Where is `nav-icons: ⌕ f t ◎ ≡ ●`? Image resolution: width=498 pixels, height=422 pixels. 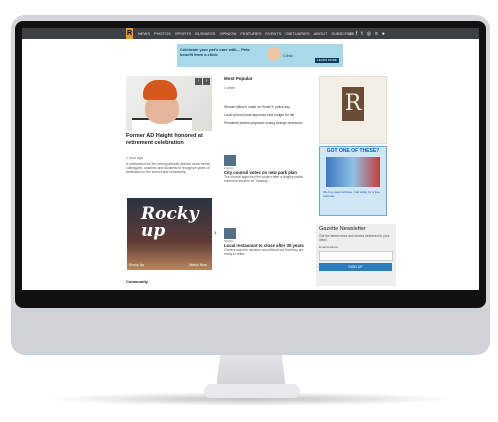
nav-icons: ⌕ f t ◎ ≡ ● is located at coordinates (367, 33).